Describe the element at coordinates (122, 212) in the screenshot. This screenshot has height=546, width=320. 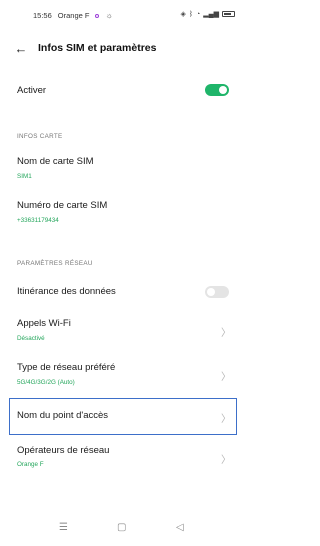
I see `sim-number-row: Numéro de carte SIM +33631179434` at that location.